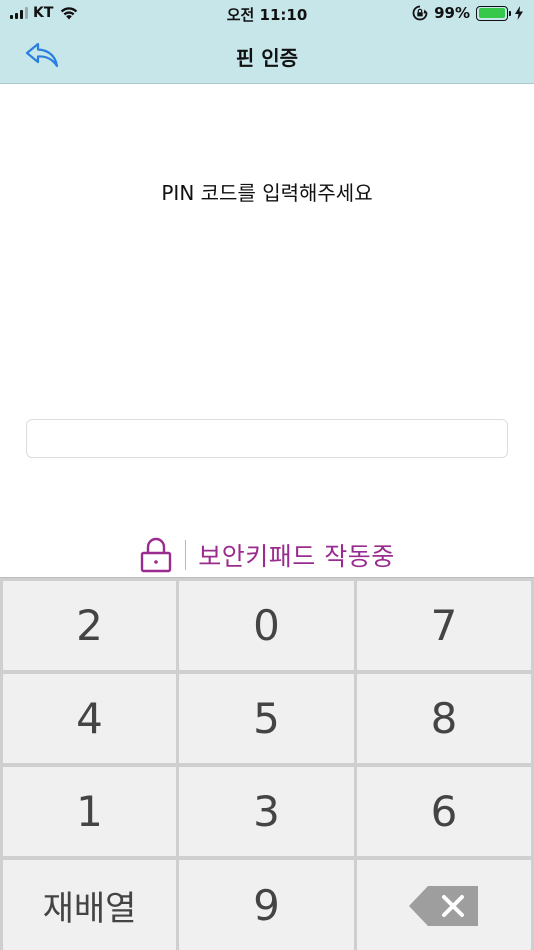 Image resolution: width=534 pixels, height=950 pixels. What do you see at coordinates (89, 905) in the screenshot?
I see `shuffle-button: 재배열` at bounding box center [89, 905].